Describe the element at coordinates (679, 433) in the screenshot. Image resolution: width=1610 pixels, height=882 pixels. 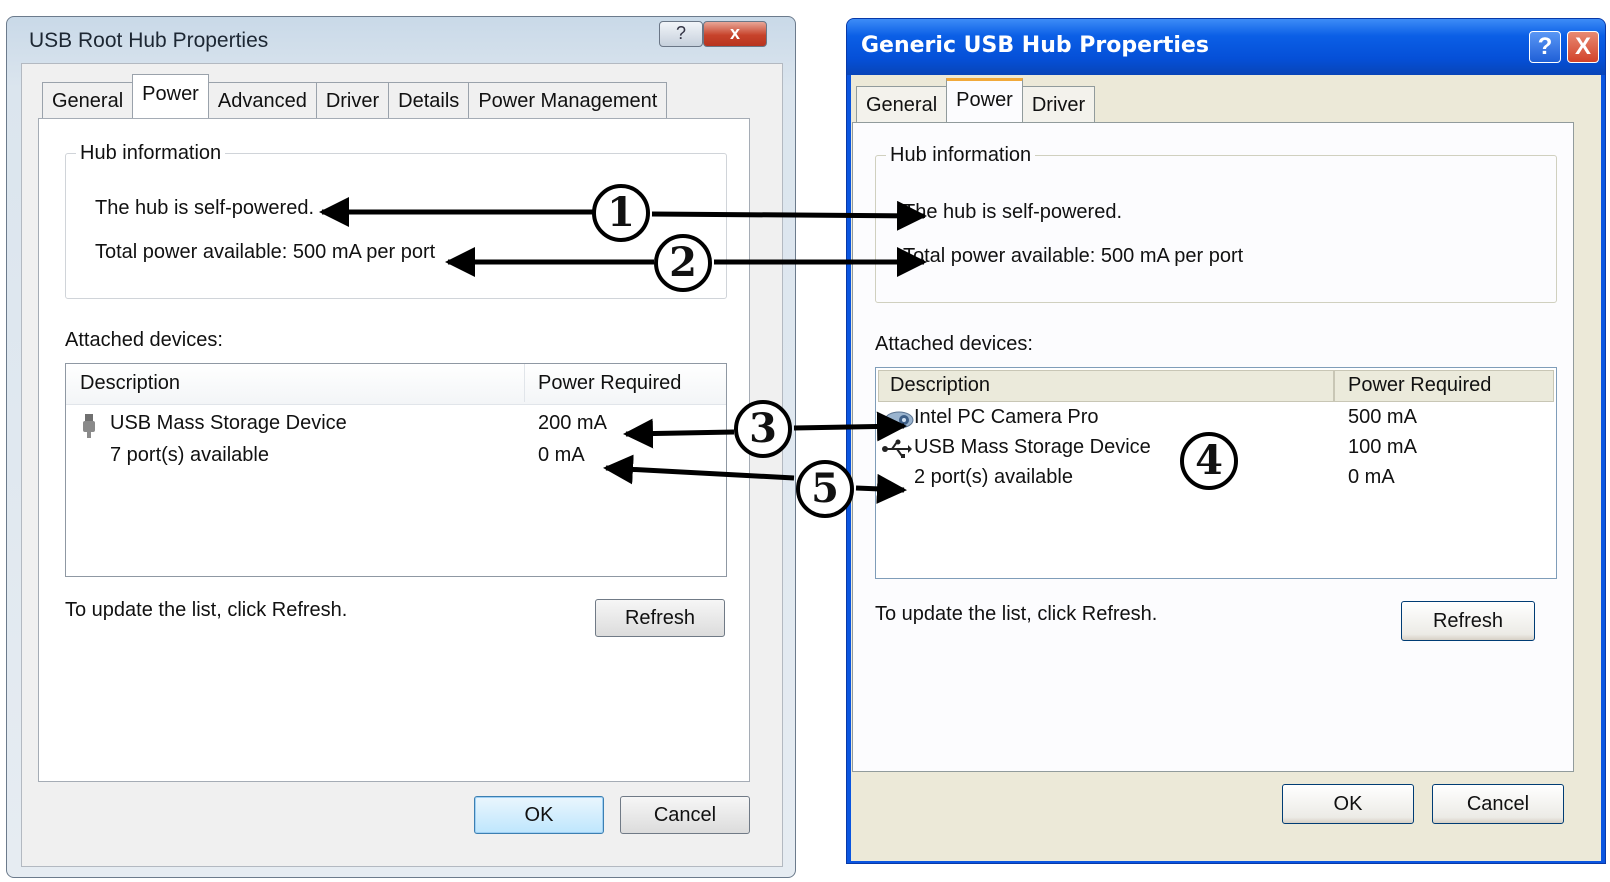
I see `arrow-3-left` at that location.